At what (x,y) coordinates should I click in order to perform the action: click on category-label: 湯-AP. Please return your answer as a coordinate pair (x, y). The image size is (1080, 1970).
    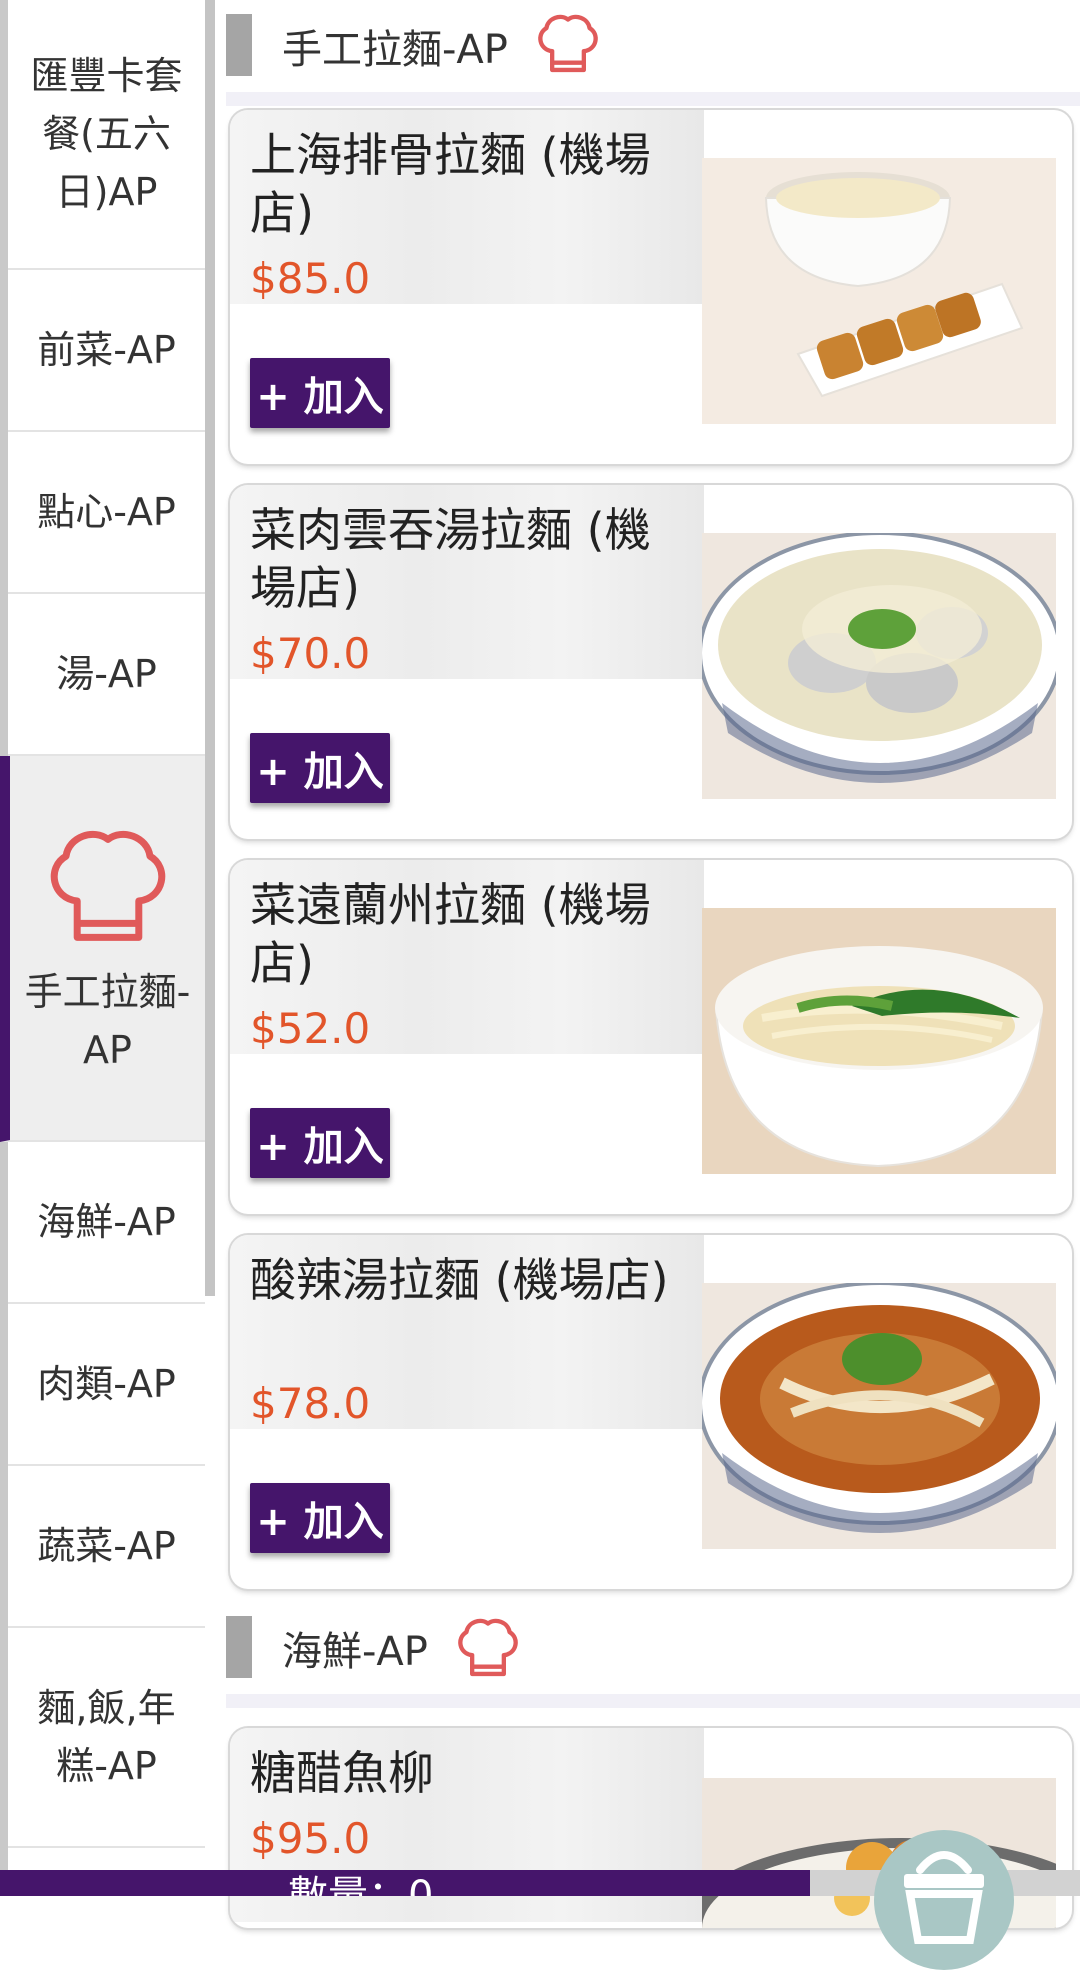
    Looking at the image, I should click on (106, 674).